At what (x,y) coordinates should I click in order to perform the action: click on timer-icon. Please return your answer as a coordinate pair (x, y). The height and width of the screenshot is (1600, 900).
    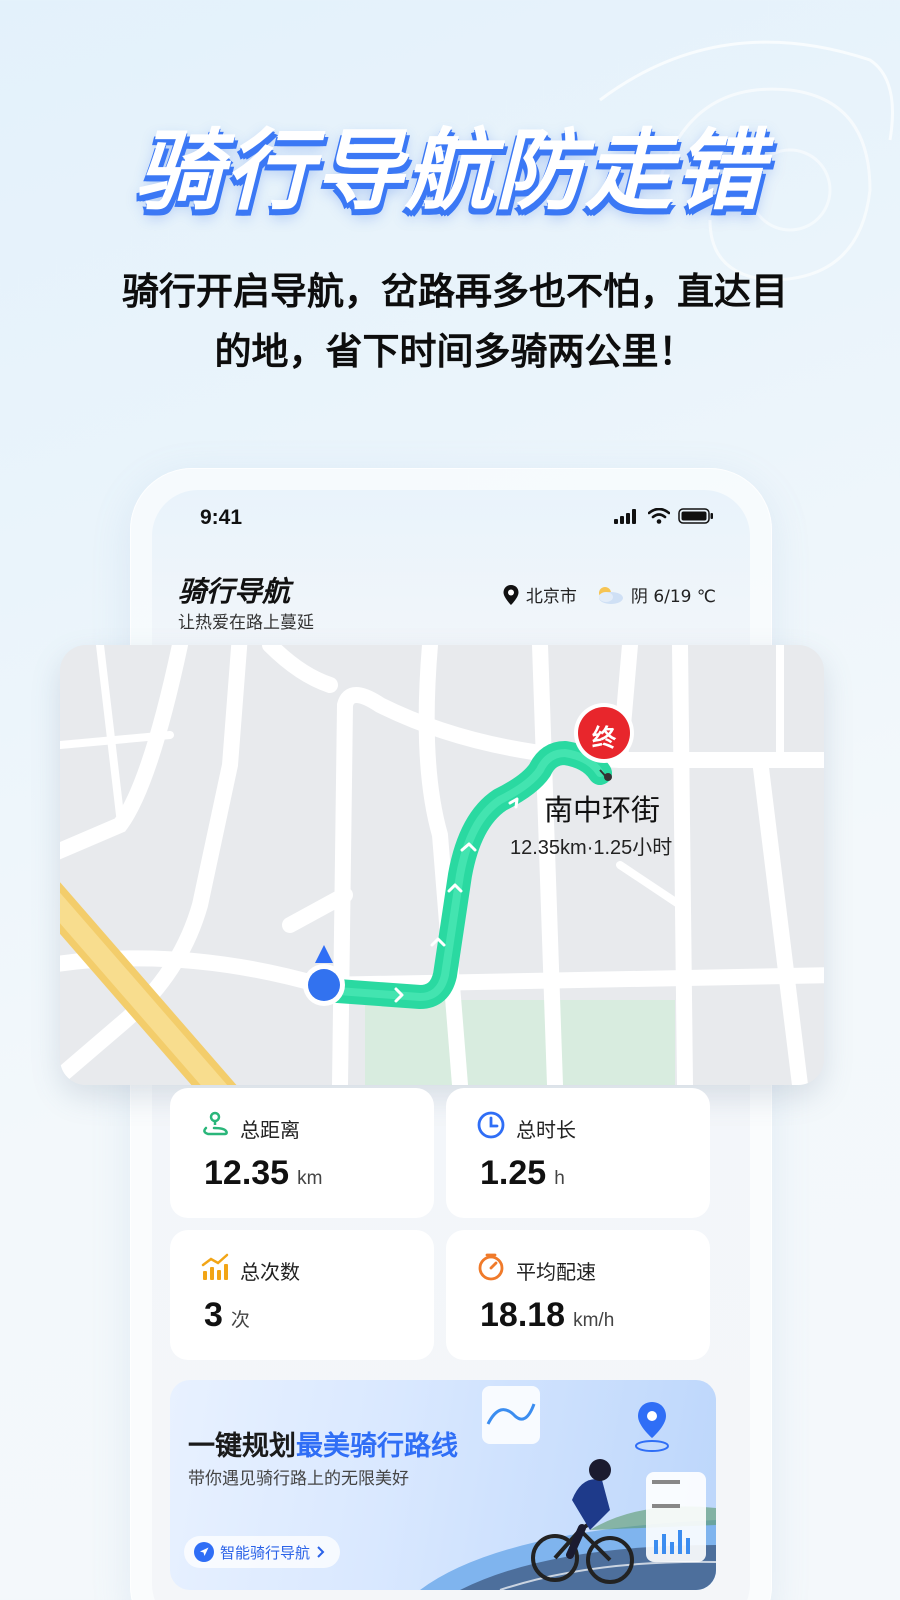
    Looking at the image, I should click on (491, 1267).